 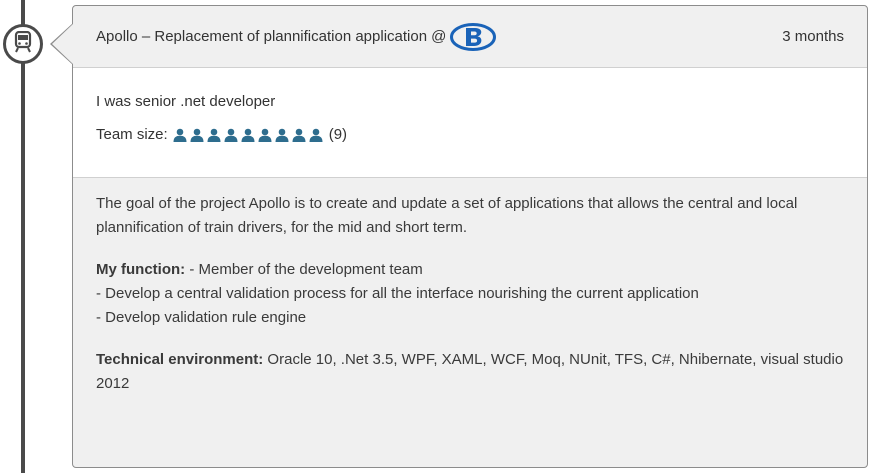 I want to click on tech-label: Technical environment:, so click(x=180, y=359).